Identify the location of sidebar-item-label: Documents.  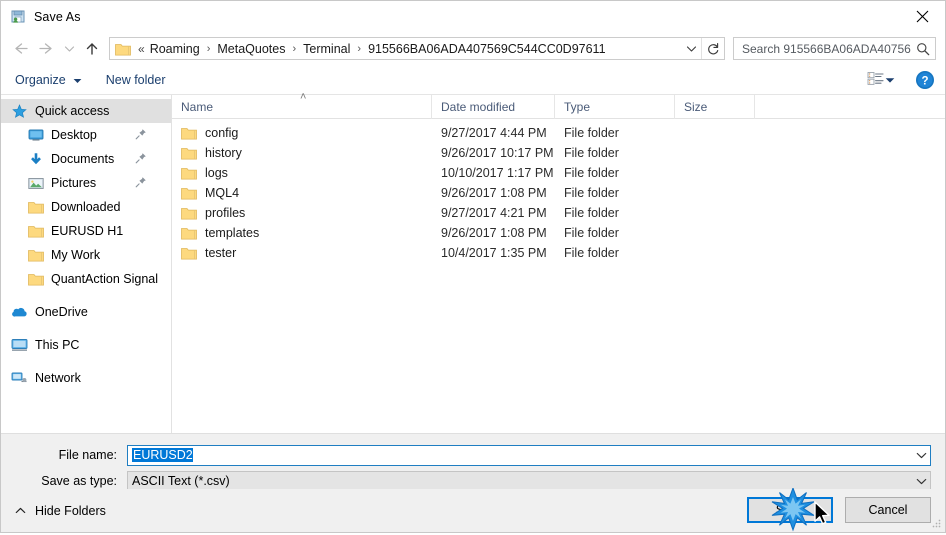
(83, 159).